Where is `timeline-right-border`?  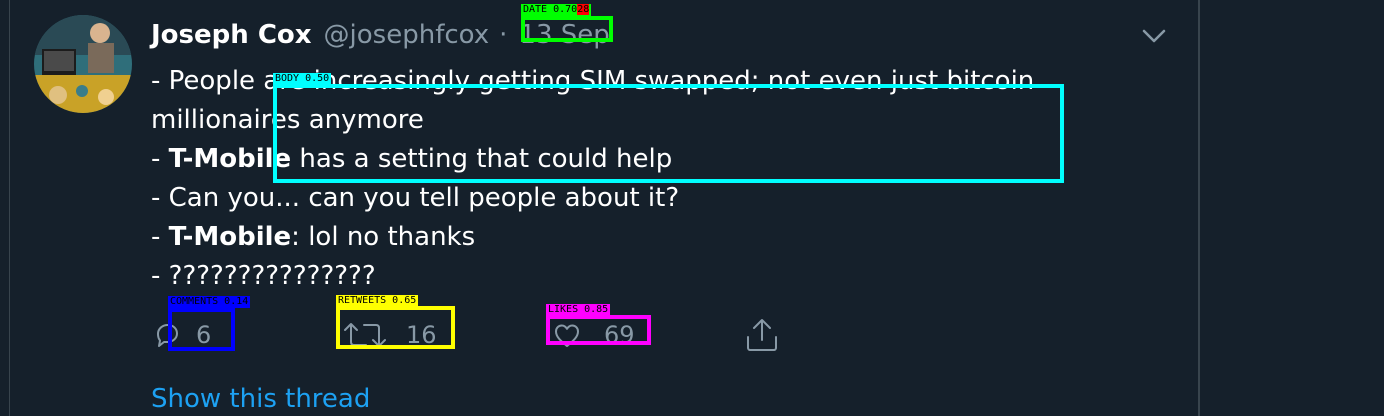 timeline-right-border is located at coordinates (1199, 208).